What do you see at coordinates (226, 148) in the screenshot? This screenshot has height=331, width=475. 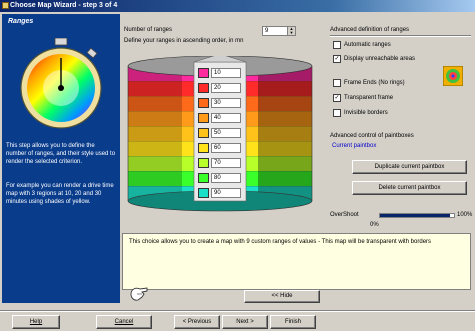 I see `range-value-input: 60` at bounding box center [226, 148].